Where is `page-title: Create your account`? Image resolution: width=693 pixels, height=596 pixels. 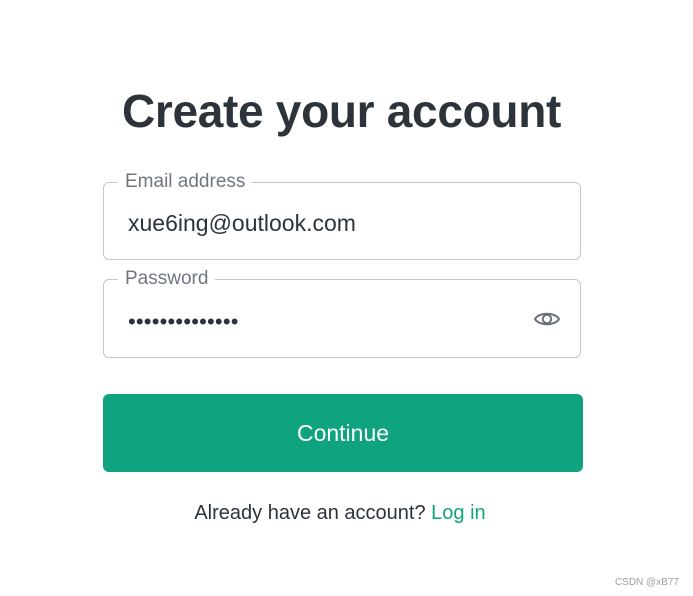
page-title: Create your account is located at coordinates (341, 111).